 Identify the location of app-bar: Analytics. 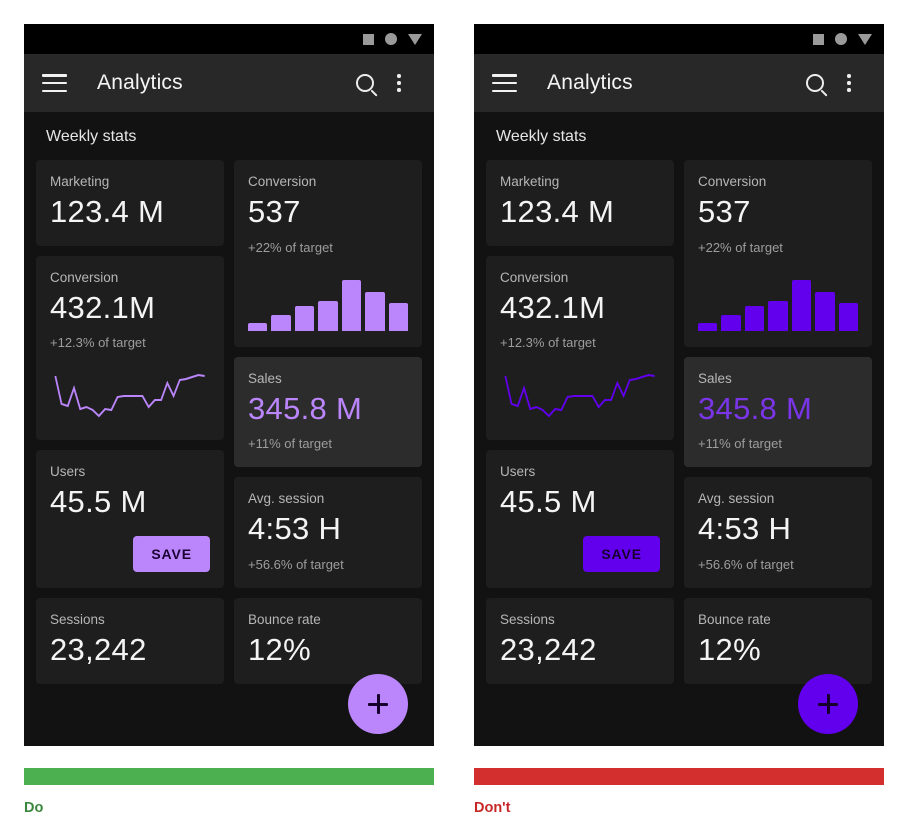
(679, 83).